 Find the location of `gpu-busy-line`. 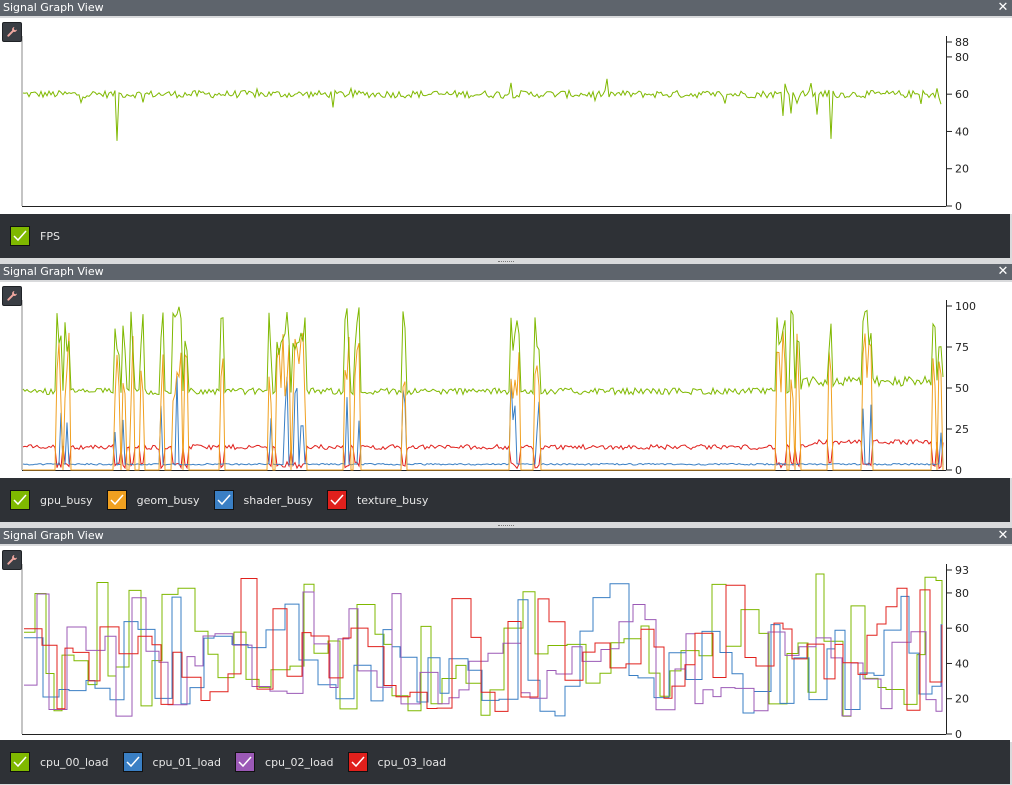

gpu-busy-line is located at coordinates (483, 351).